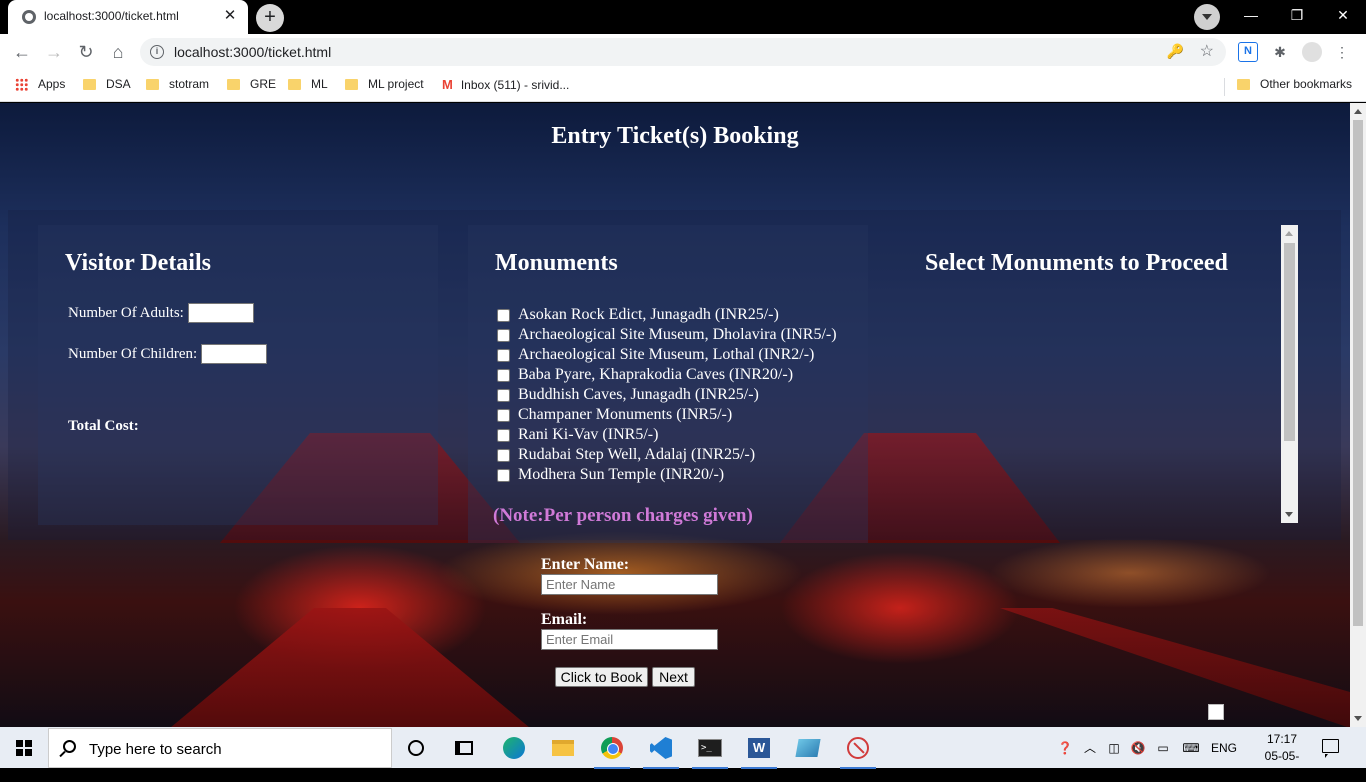 This screenshot has height=782, width=1366. I want to click on monument-label: Baba Pyare, Khaprakodia Caves (INR20/-), so click(656, 374).